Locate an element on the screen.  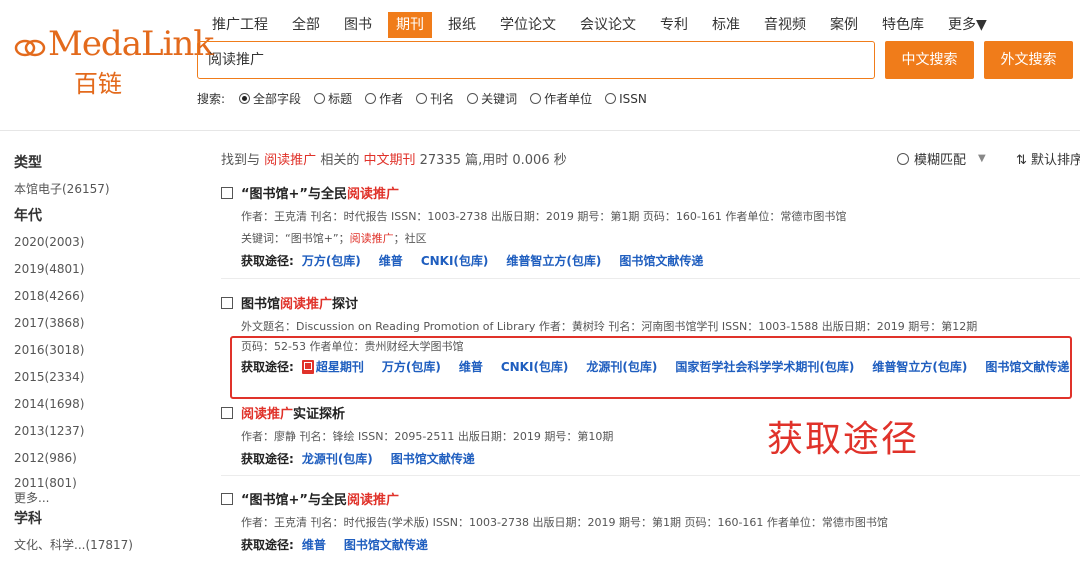
access-link: 万方(包库) is located at coordinates (331, 260).